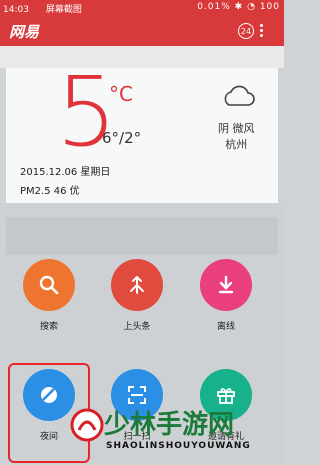 Image resolution: width=320 pixels, height=465 pixels. What do you see at coordinates (225, 327) in the screenshot?
I see `offline-label: 离线` at bounding box center [225, 327].